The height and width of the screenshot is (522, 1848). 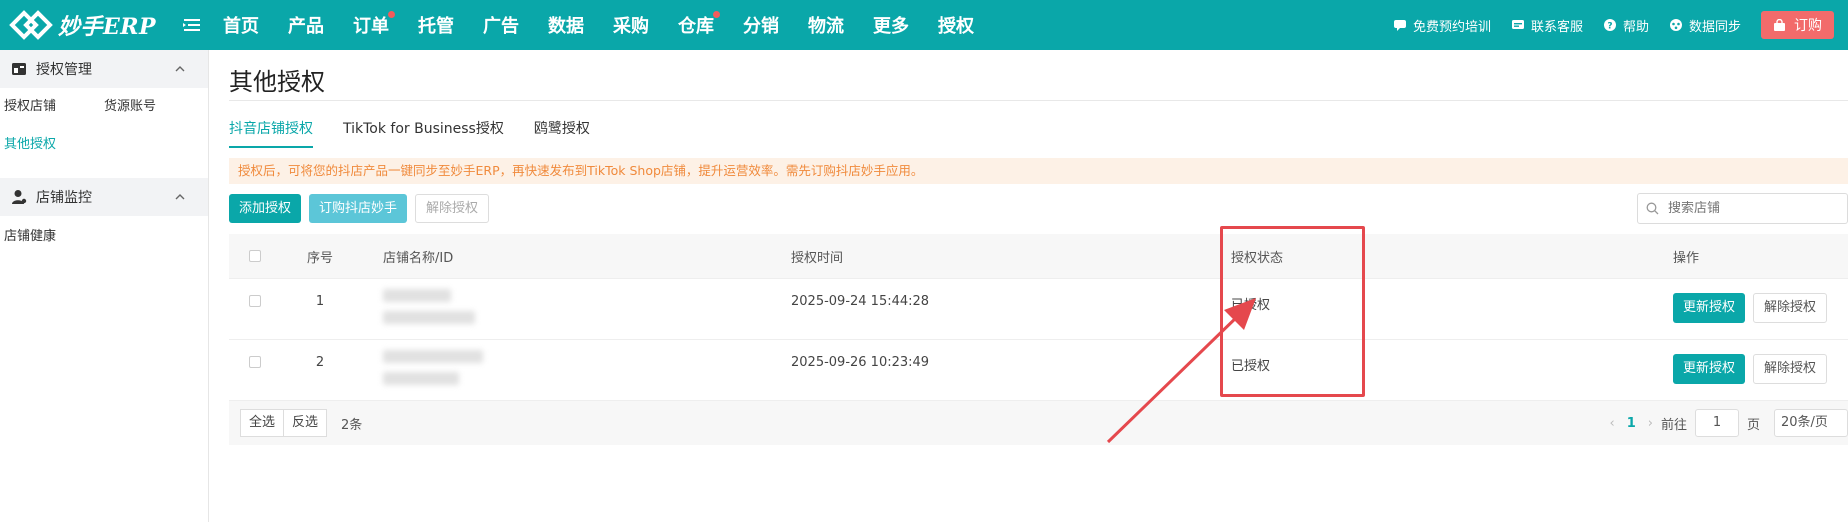 I want to click on nav-item-warehouse: 仓库, so click(x=699, y=24).